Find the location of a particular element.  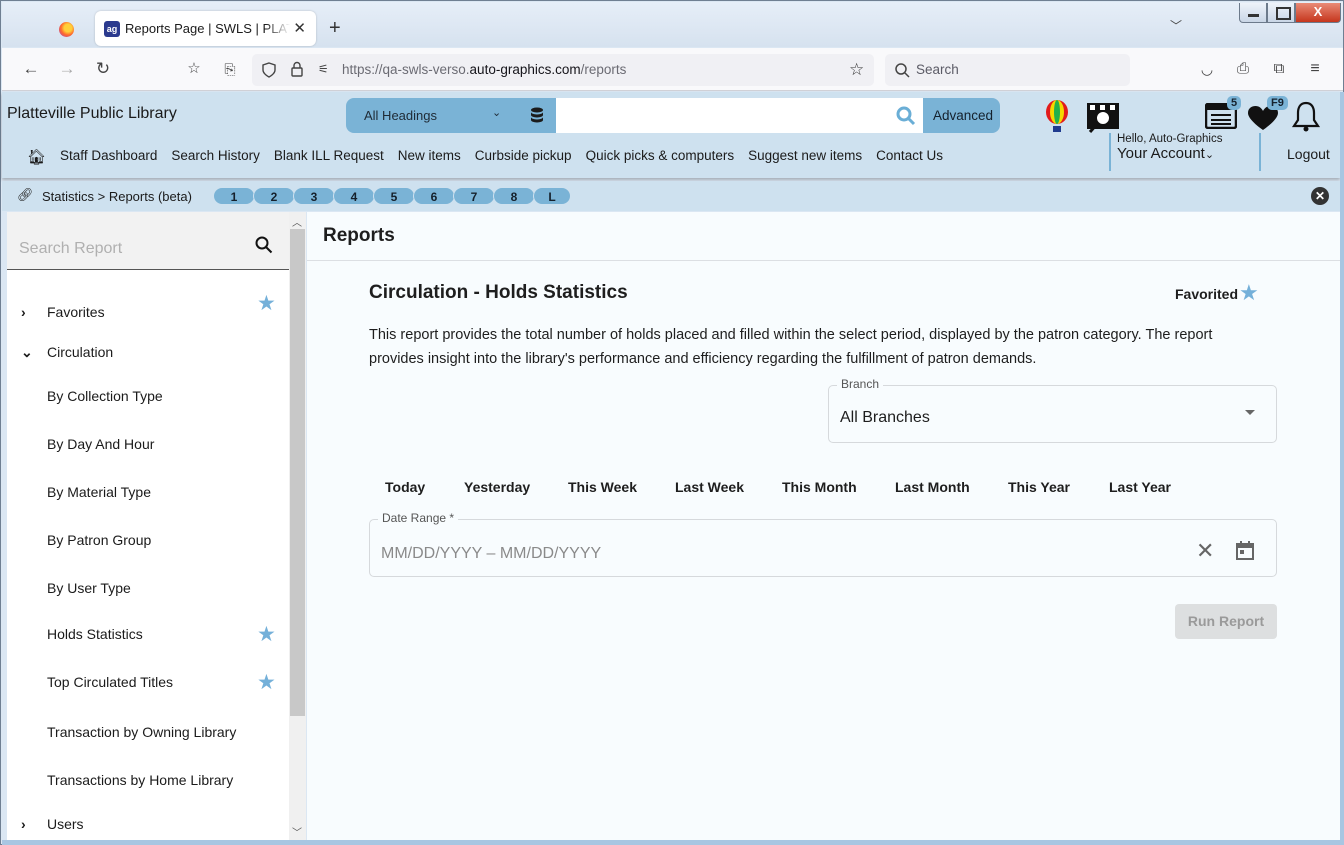

date-range-placeholder: MM/DD/YYYY – MM/DD/YYYY is located at coordinates (491, 553).